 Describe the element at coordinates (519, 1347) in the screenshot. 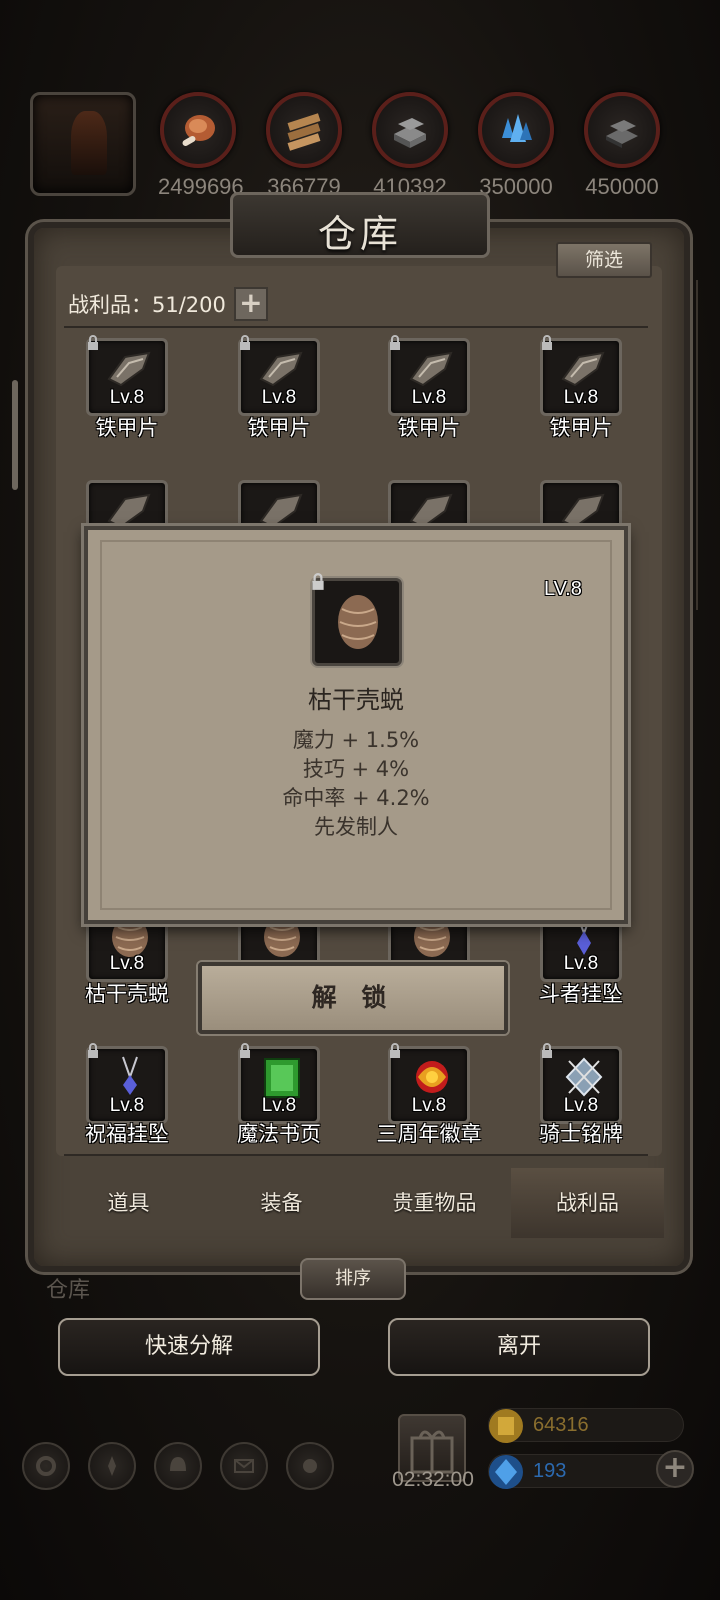

I see `leave-button: 离开` at that location.